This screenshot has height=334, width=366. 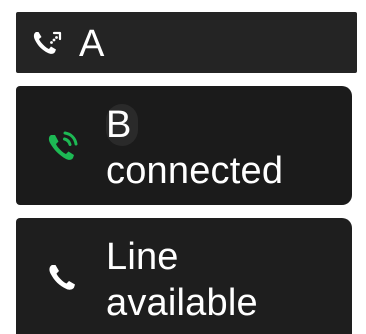 I want to click on line-c-label: Line, so click(x=142, y=257).